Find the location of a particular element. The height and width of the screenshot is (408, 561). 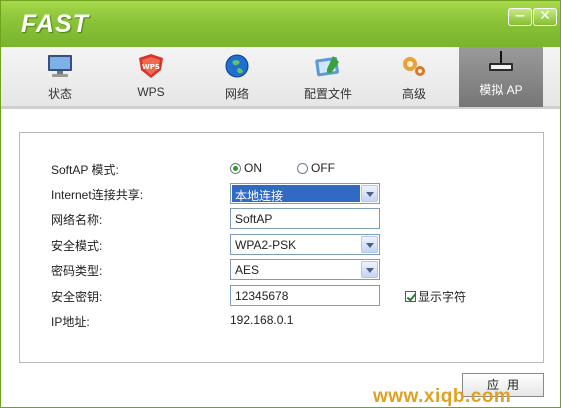

network-name-input: SoftAP is located at coordinates (305, 218).